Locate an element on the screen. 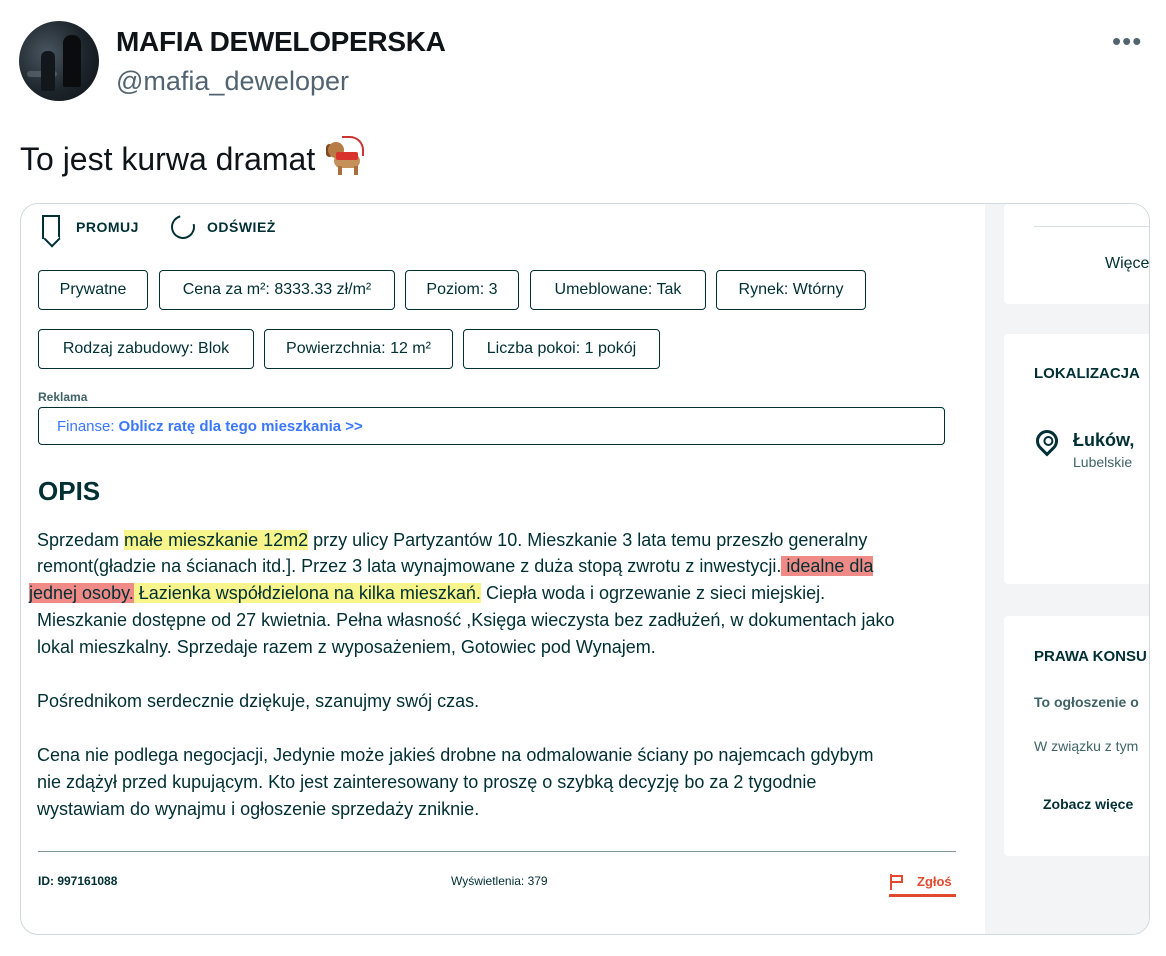  listing-id: ID: 997161088 is located at coordinates (78, 881).